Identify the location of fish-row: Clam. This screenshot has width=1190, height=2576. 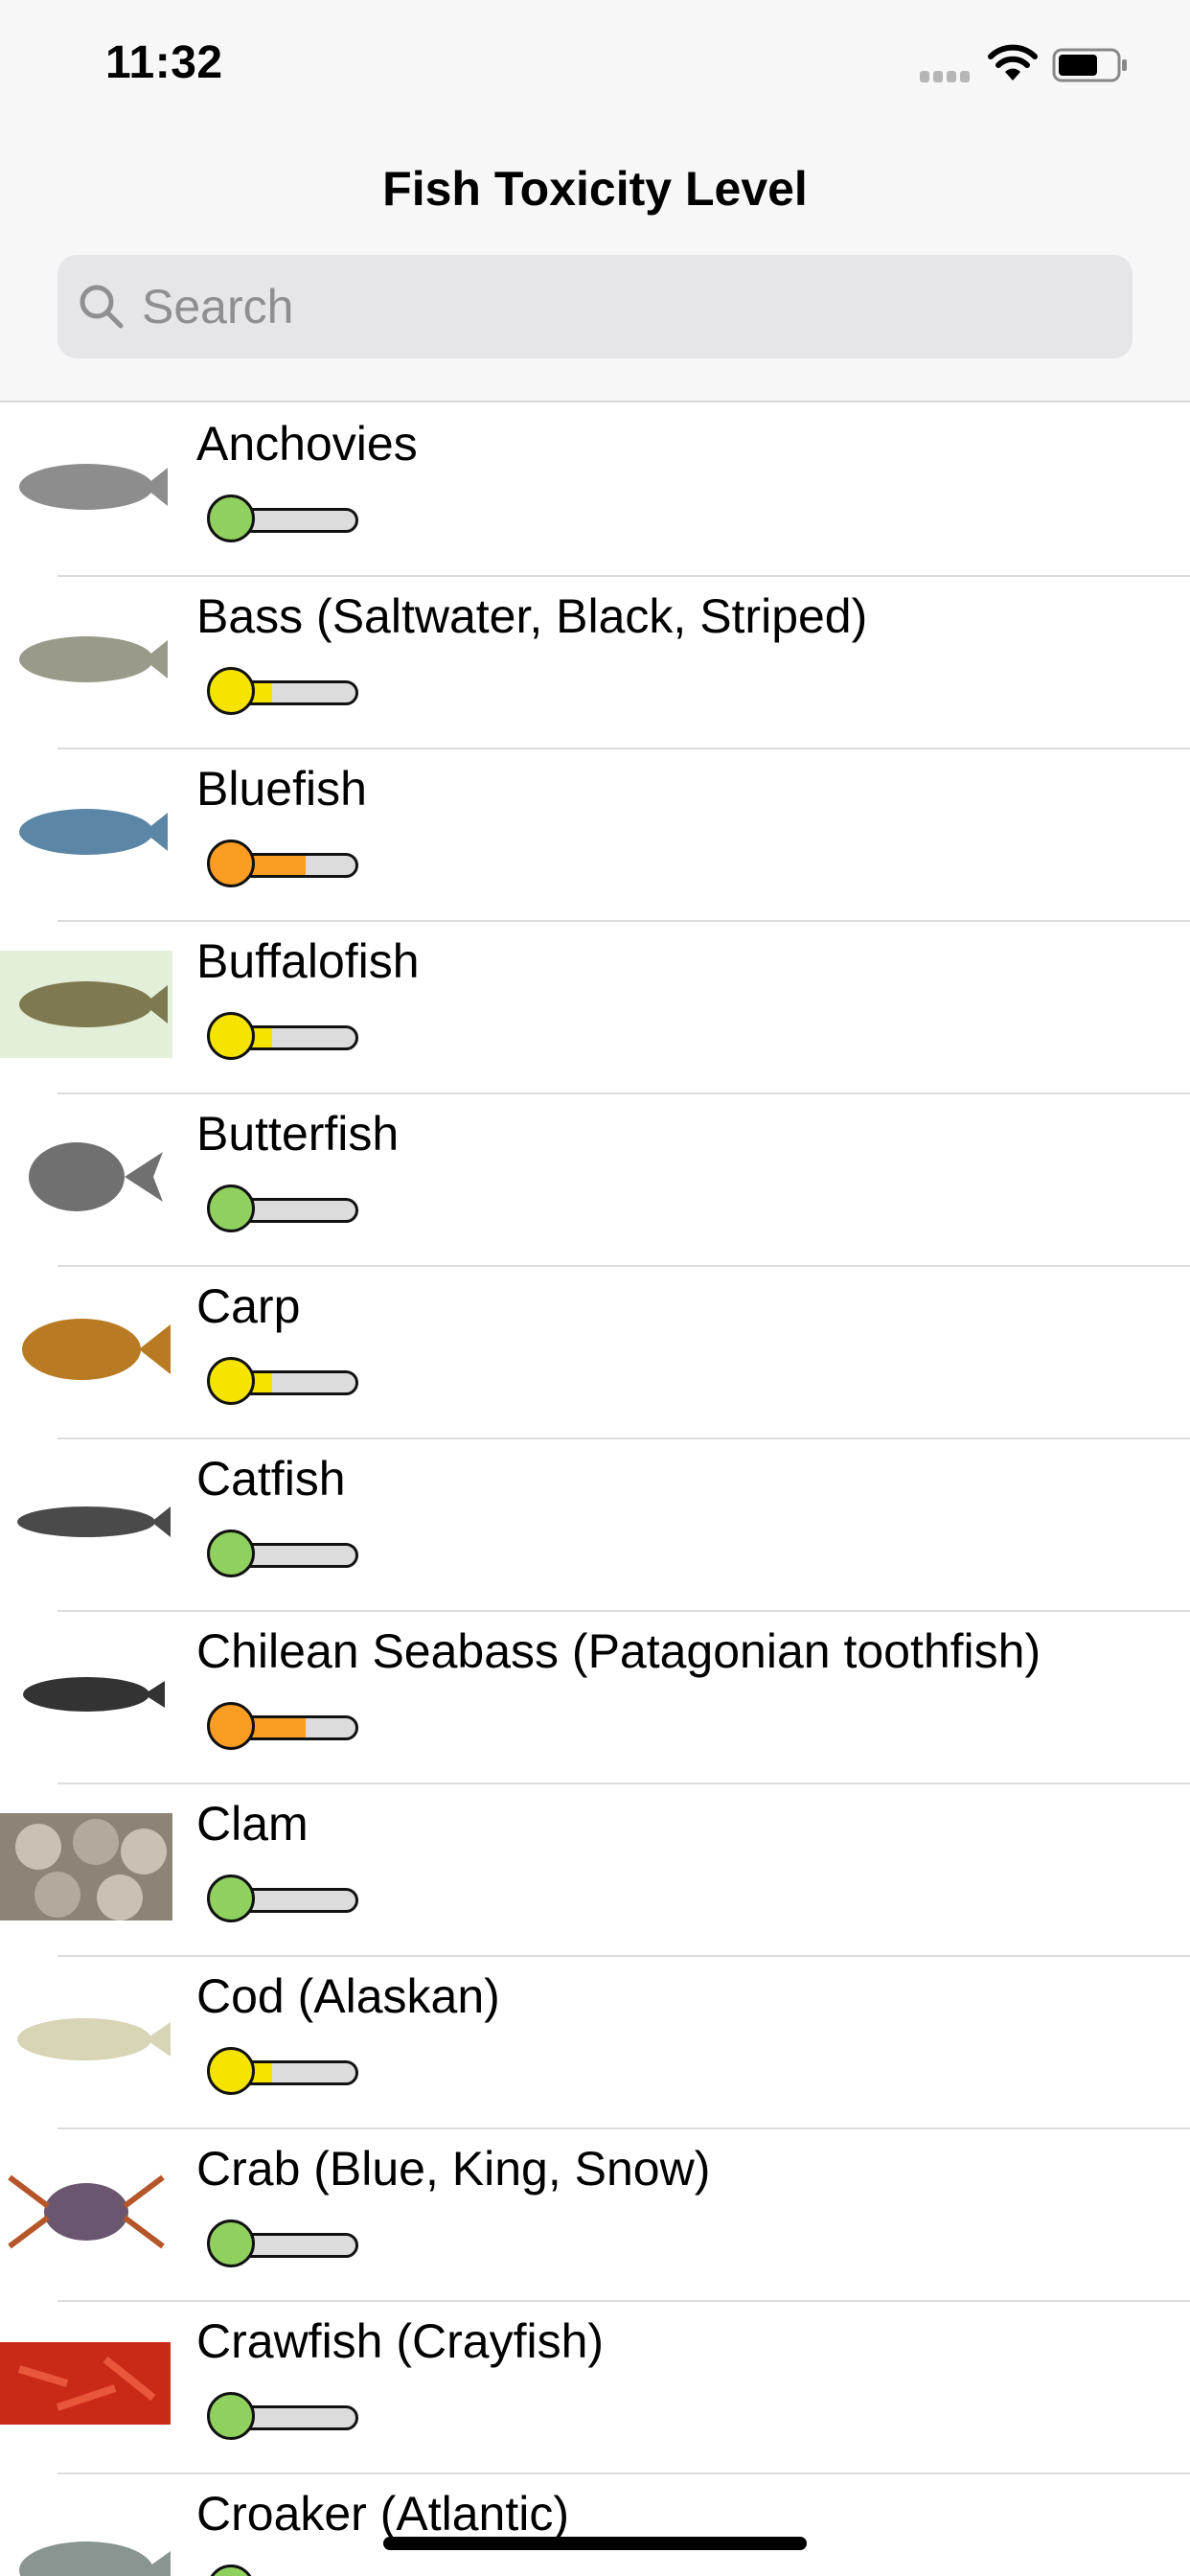
(595, 1870).